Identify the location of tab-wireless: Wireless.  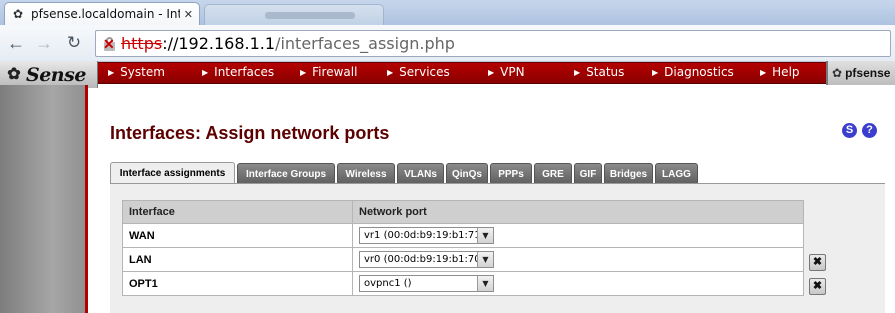
(366, 173).